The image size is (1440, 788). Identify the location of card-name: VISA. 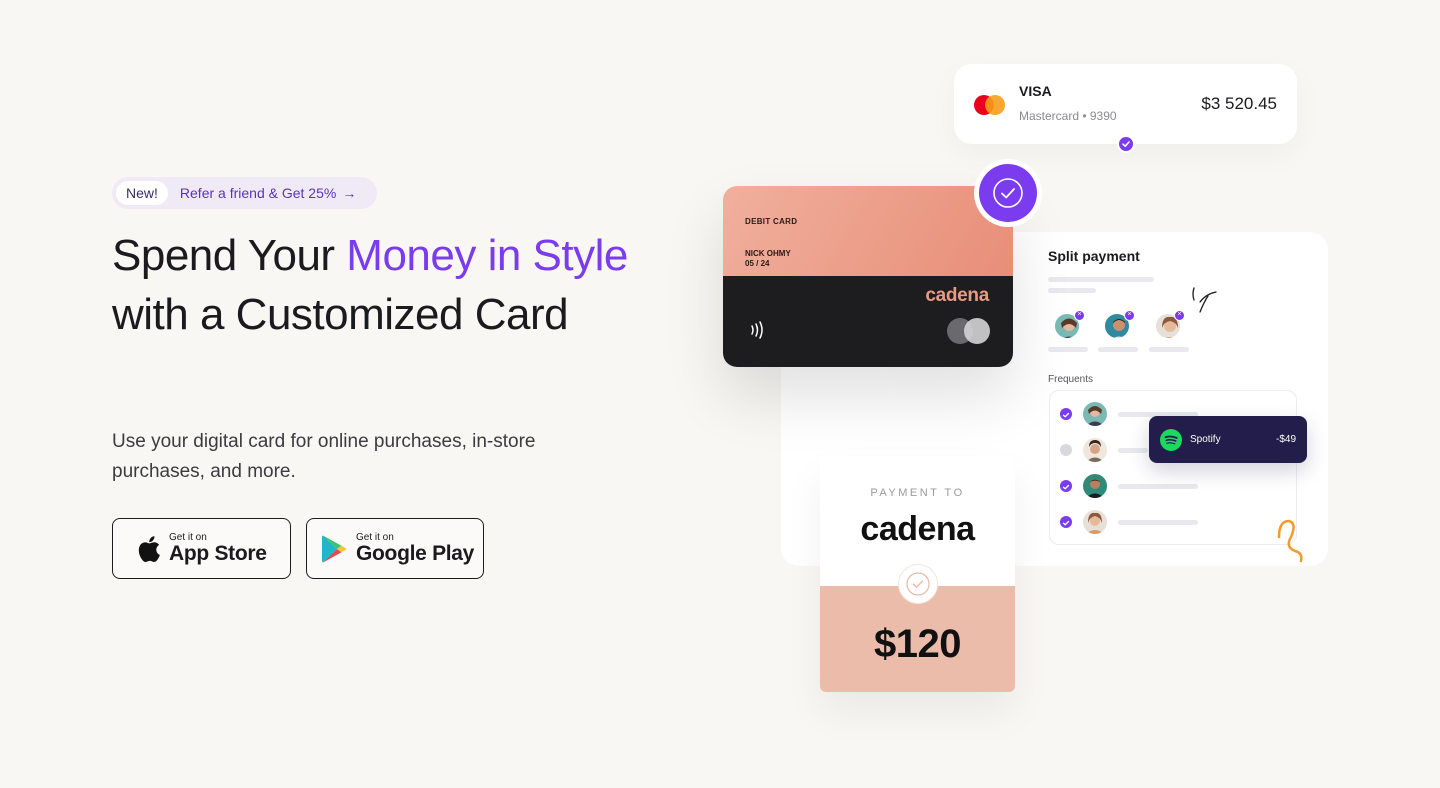
(1035, 91).